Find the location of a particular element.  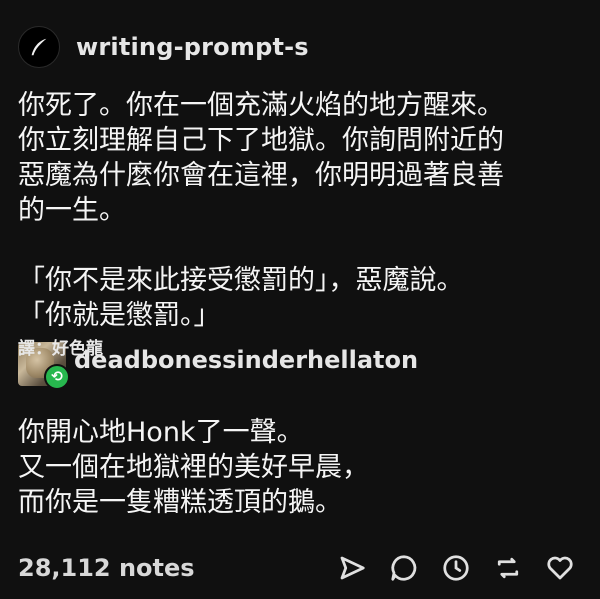

reply-icon is located at coordinates (404, 568).